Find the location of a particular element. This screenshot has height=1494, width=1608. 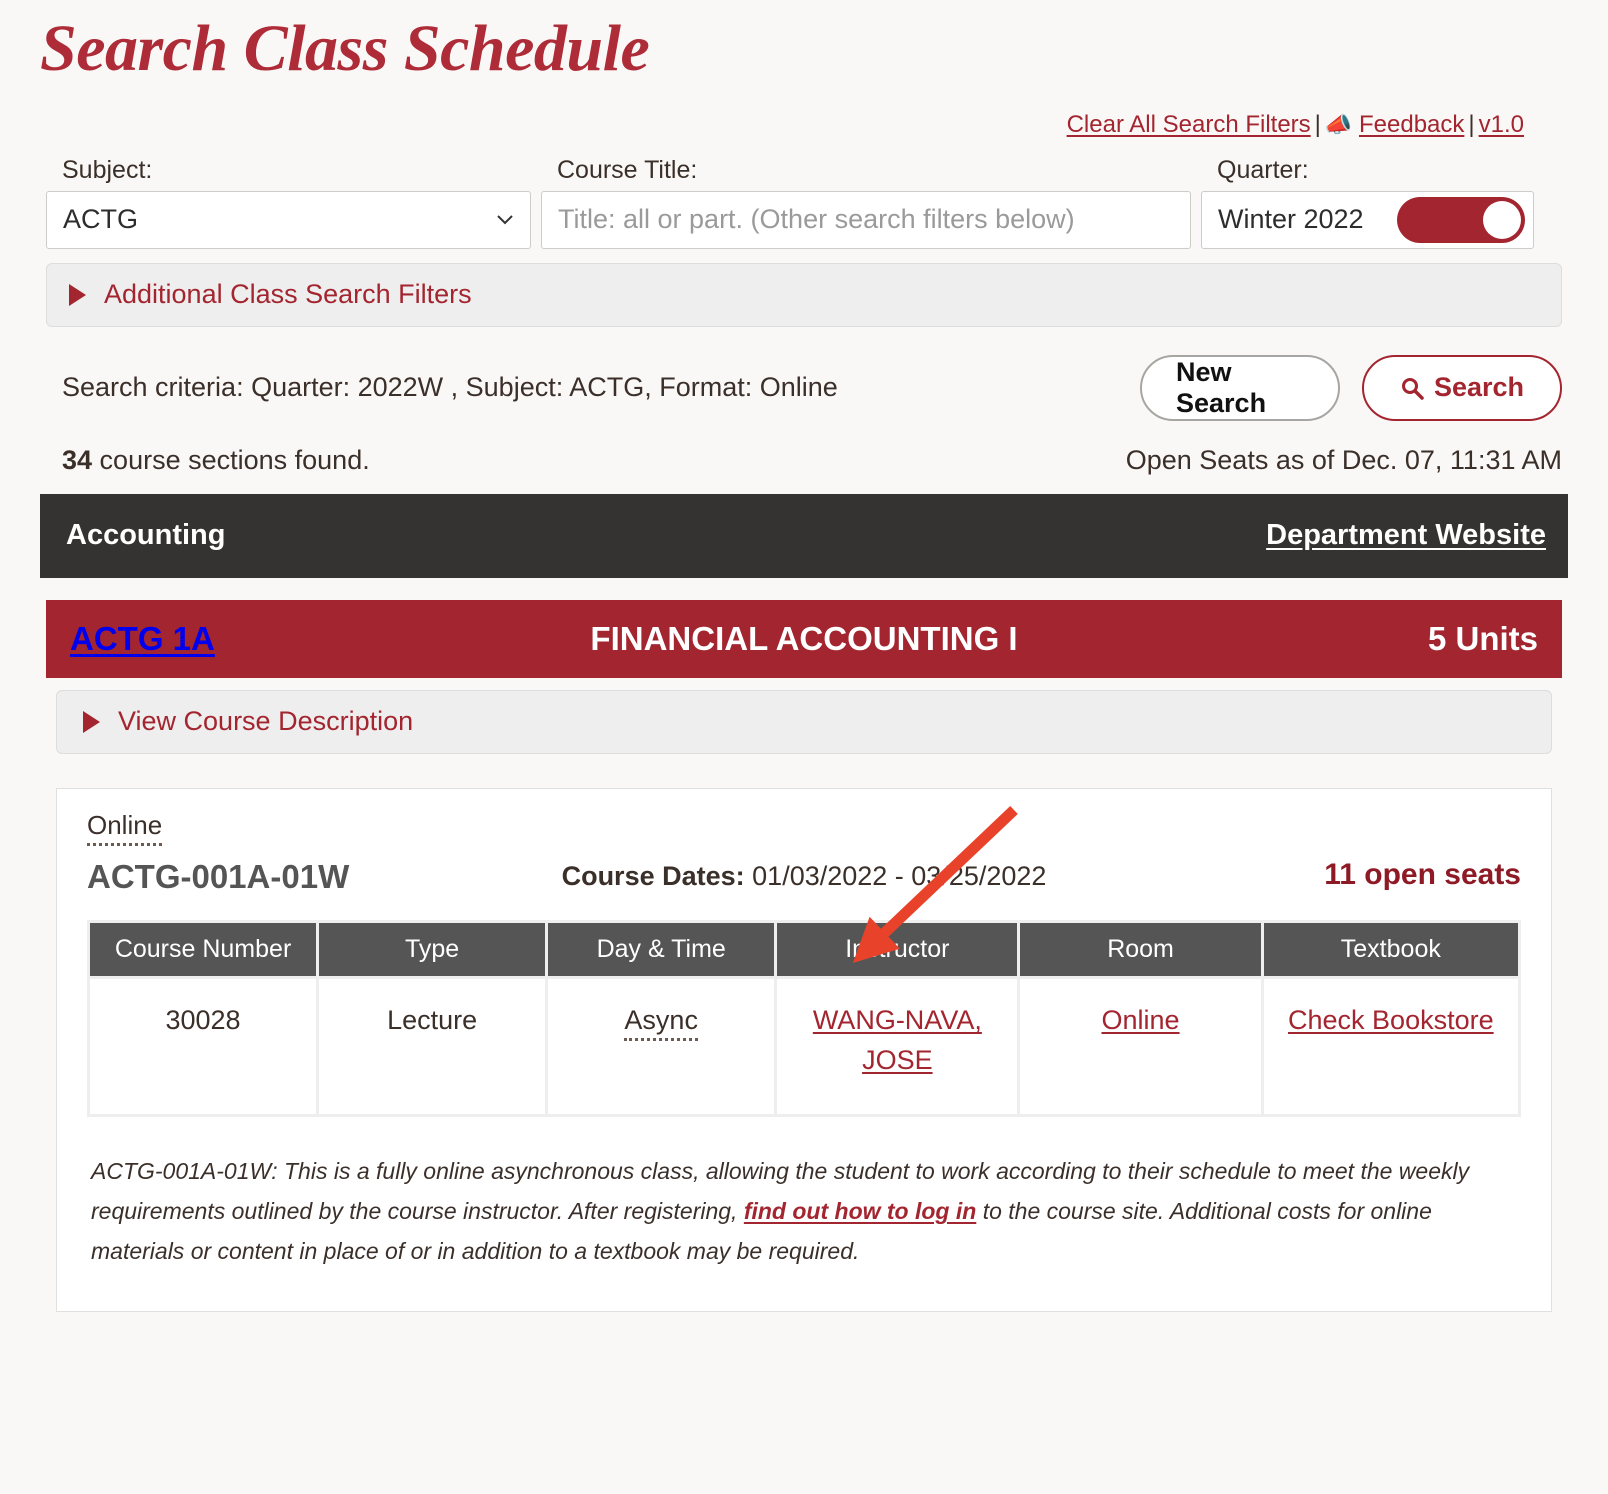

header-type: Type is located at coordinates (432, 950).